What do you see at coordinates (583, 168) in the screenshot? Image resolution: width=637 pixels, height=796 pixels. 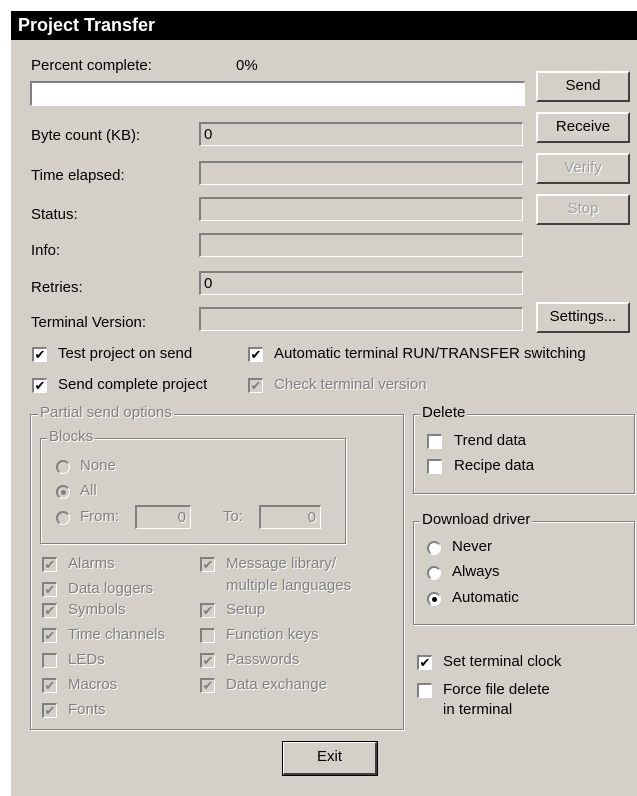 I see `verify-button: Verify` at bounding box center [583, 168].